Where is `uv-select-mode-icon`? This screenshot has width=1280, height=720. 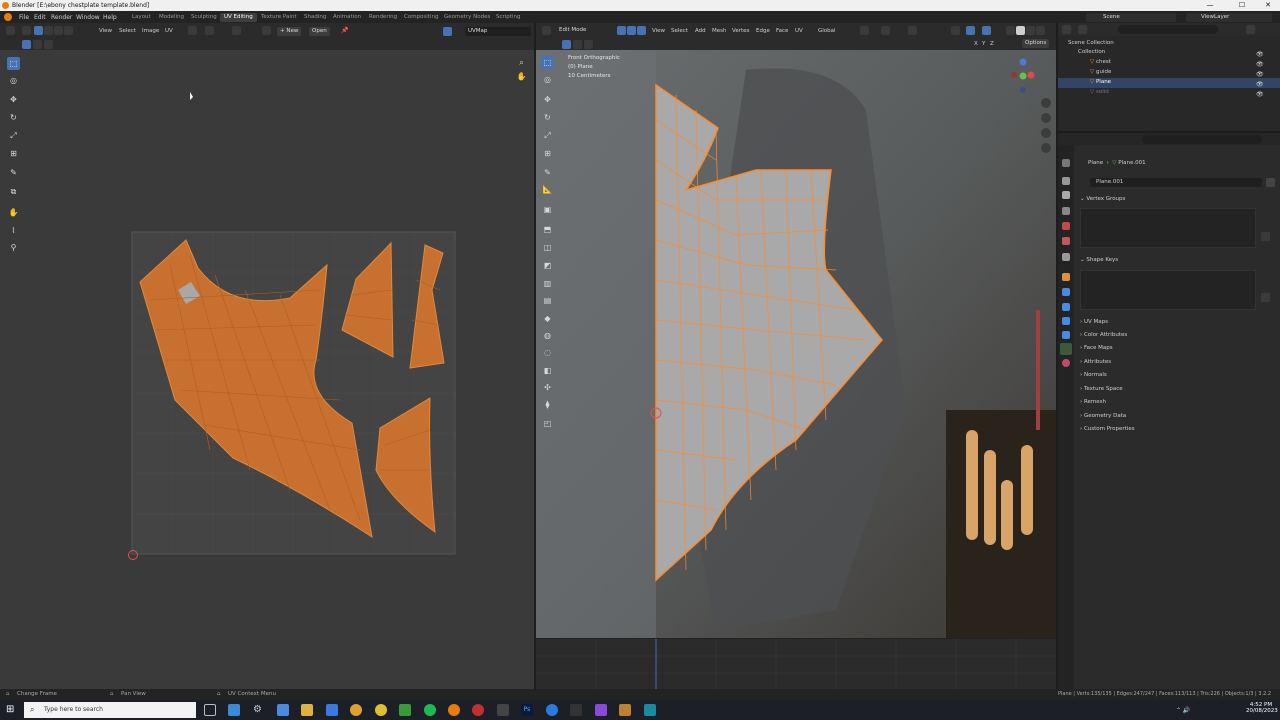 uv-select-mode-icon is located at coordinates (26, 44).